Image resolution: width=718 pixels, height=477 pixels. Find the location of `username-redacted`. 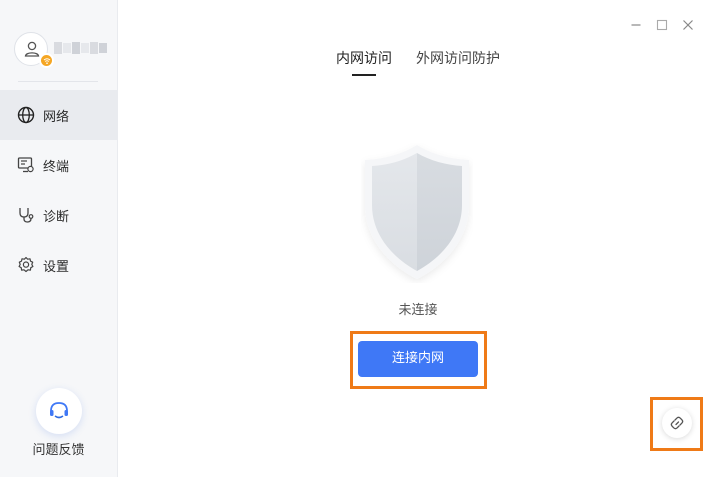

username-redacted is located at coordinates (85, 49).